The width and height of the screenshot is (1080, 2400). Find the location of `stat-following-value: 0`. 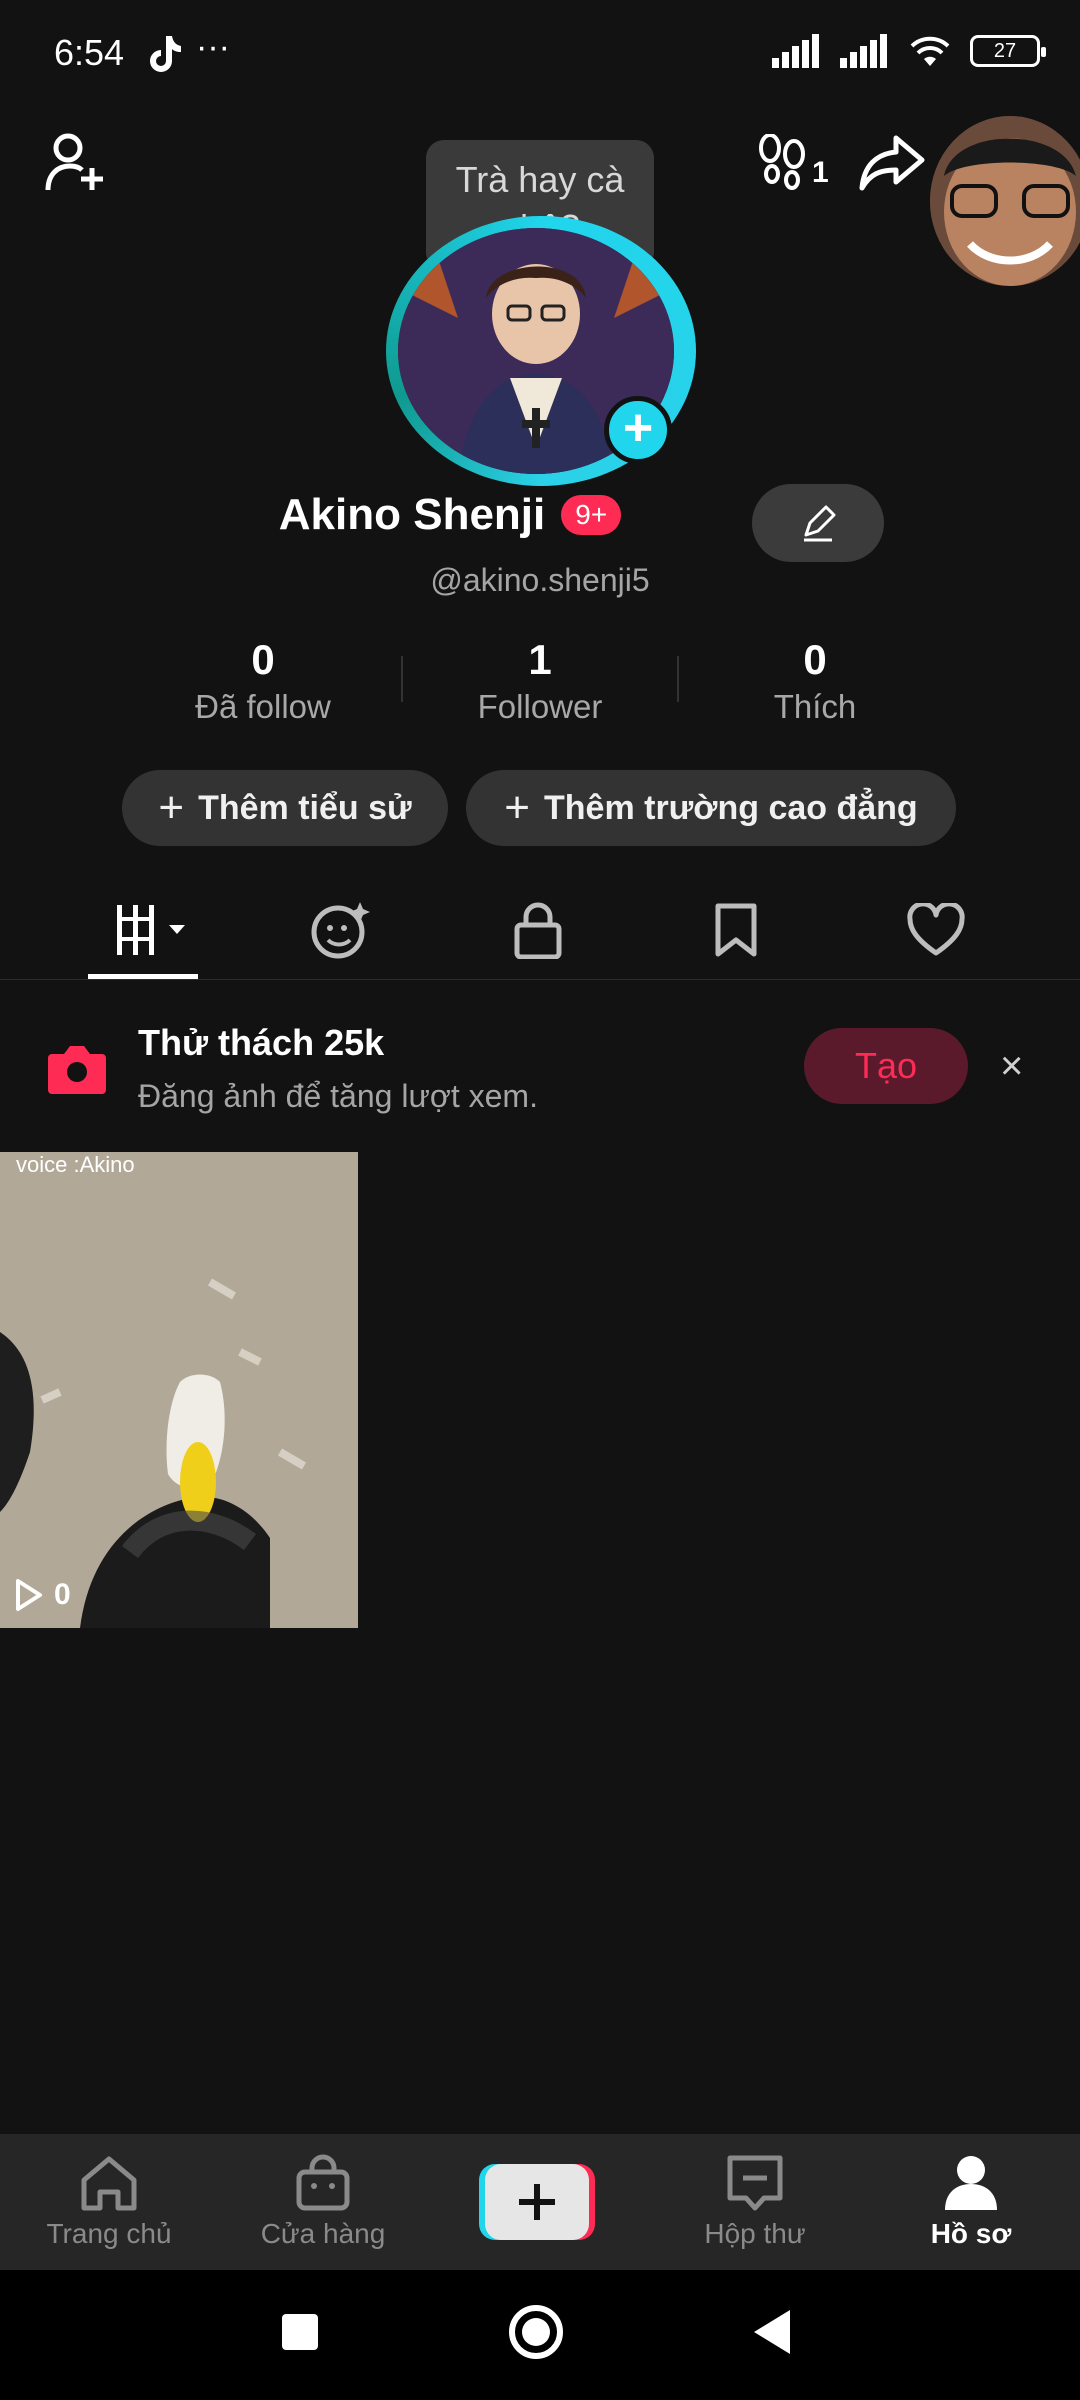

stat-following-value: 0 is located at coordinates (263, 659).